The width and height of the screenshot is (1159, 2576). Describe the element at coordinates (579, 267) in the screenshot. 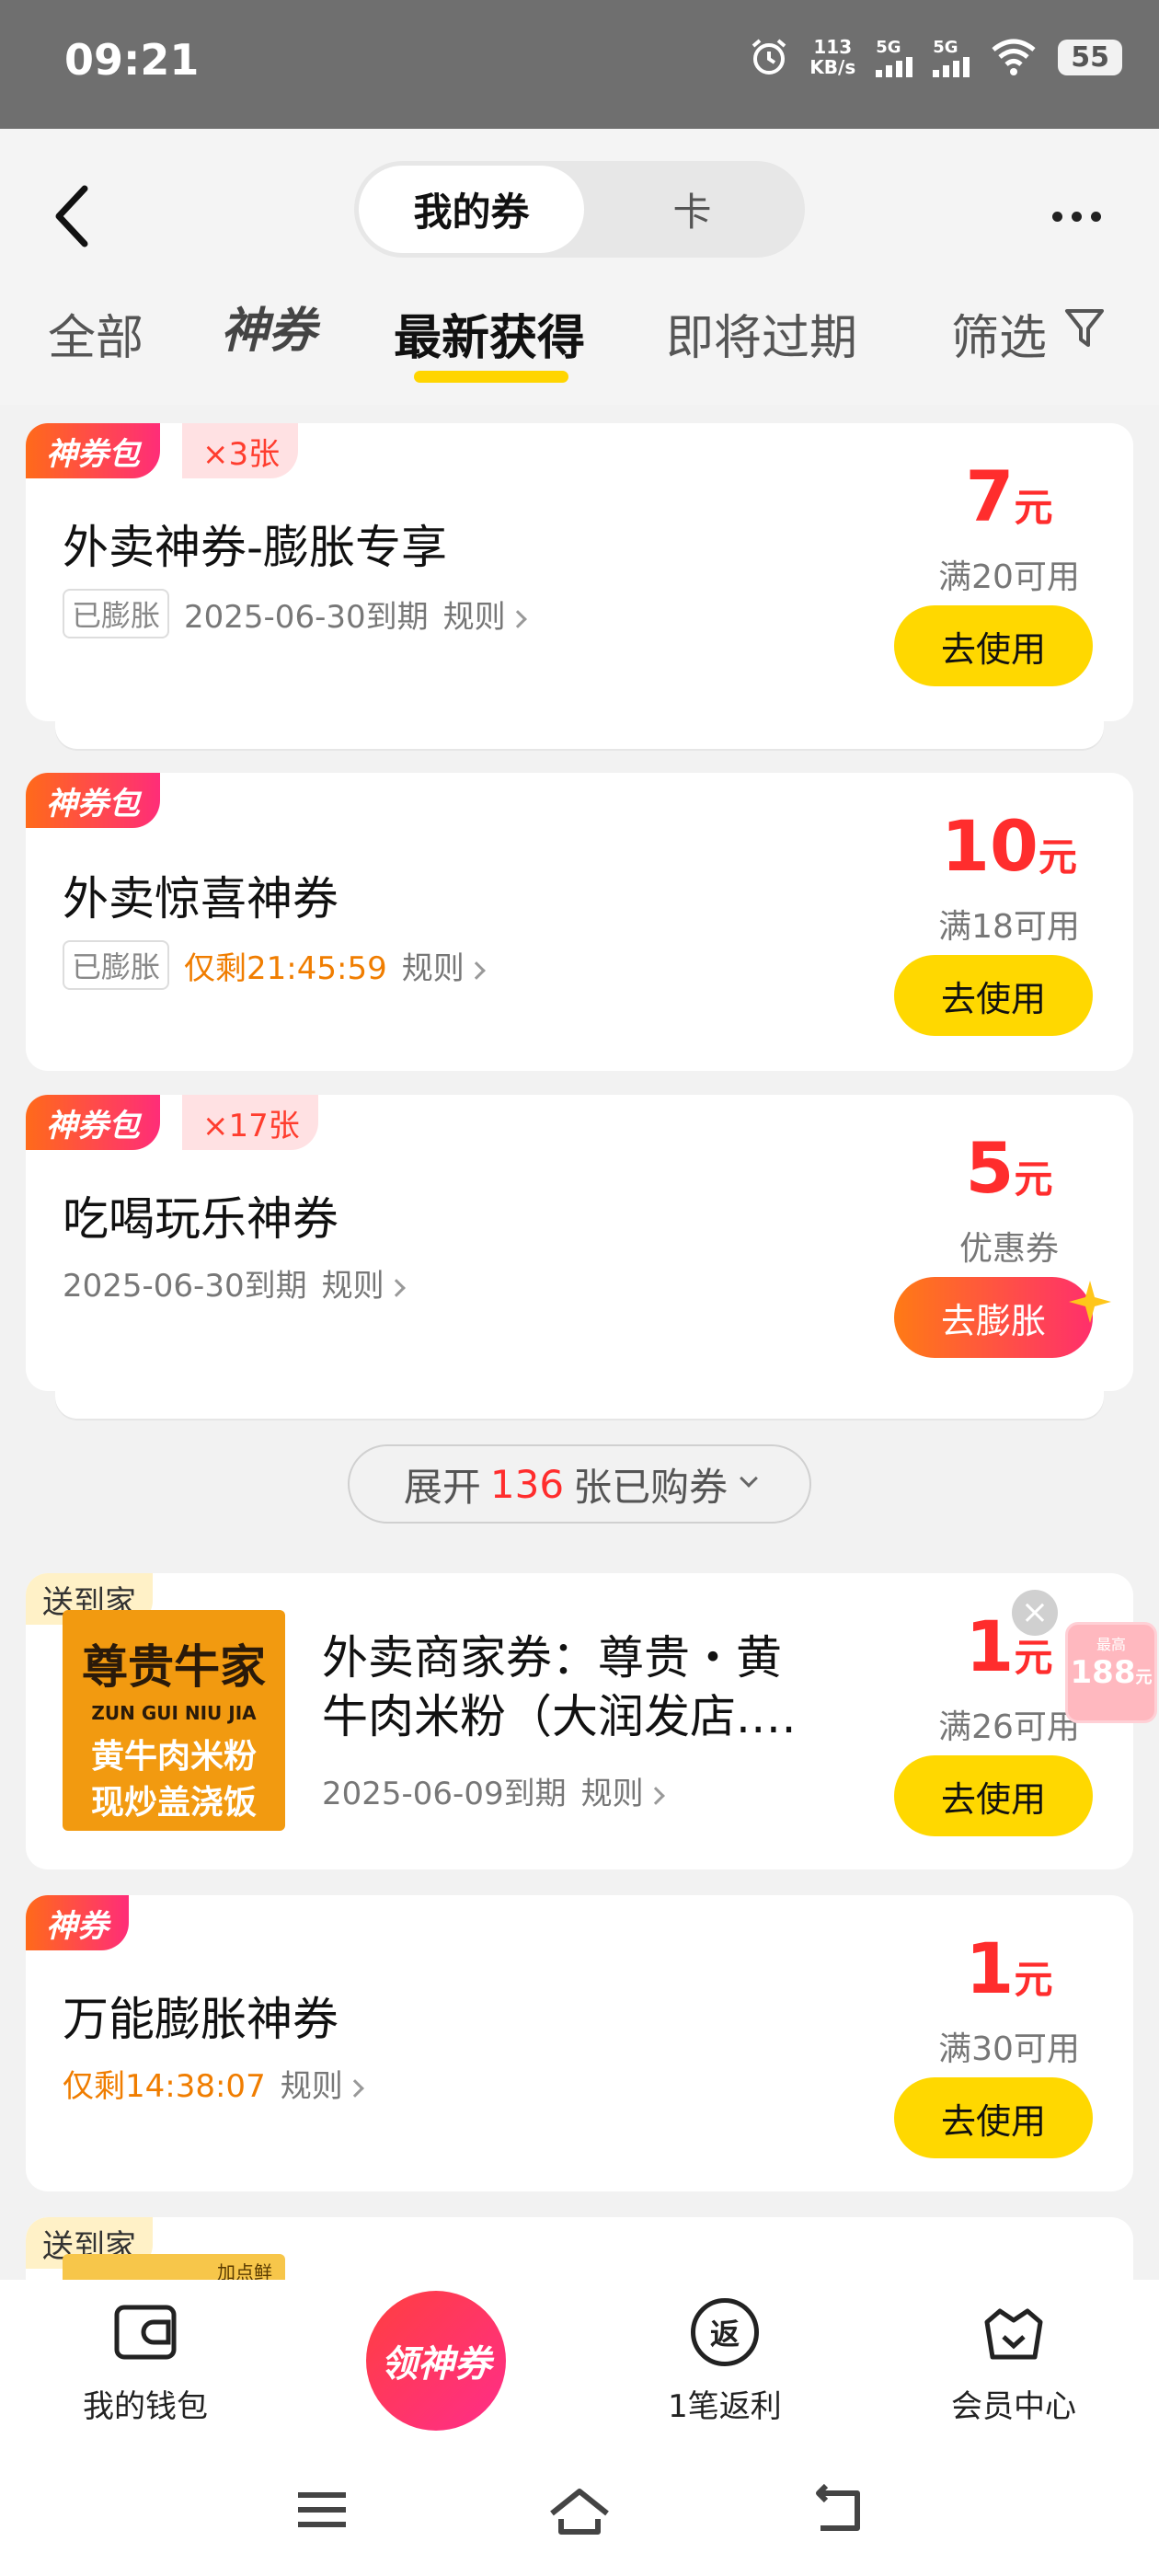

I see `header: 我的券 卡 全部 神券 最新获得 即将过期 筛选` at that location.